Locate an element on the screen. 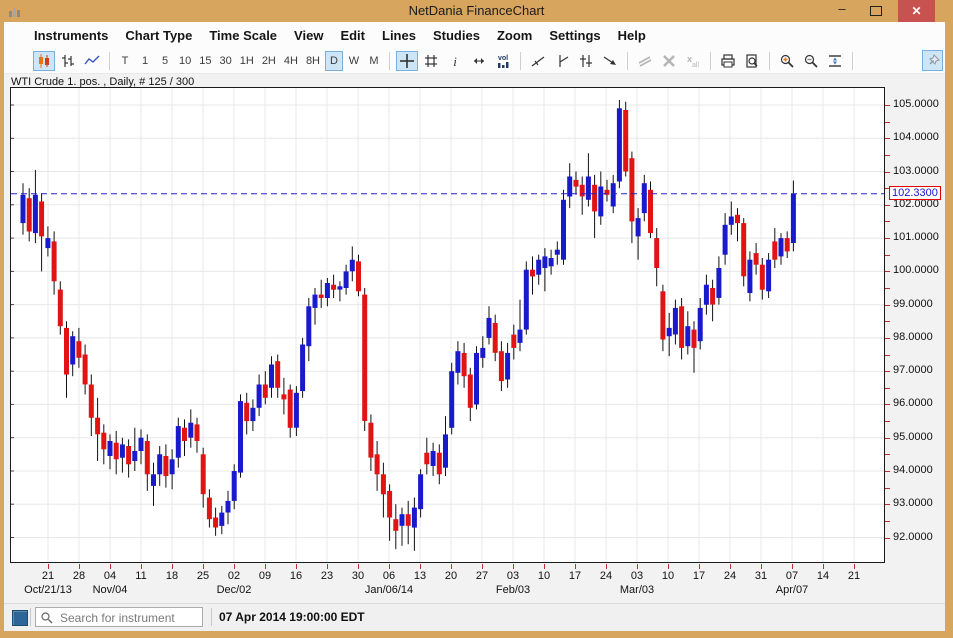 Image resolution: width=953 pixels, height=638 pixels. toolbar-candlestick-chart-button is located at coordinates (44, 60).